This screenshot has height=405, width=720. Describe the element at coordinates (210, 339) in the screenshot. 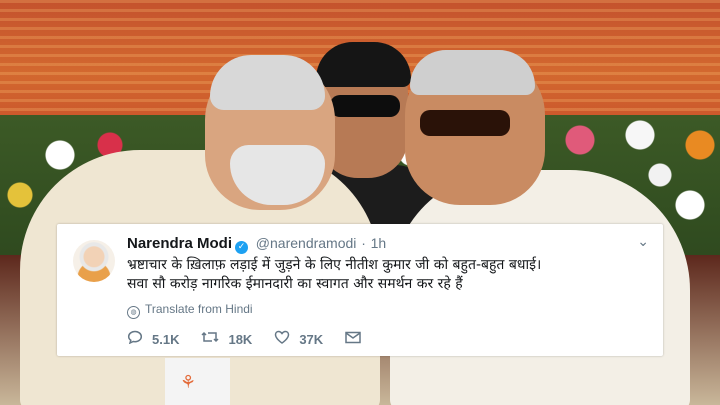

I see `retweet-icon` at that location.